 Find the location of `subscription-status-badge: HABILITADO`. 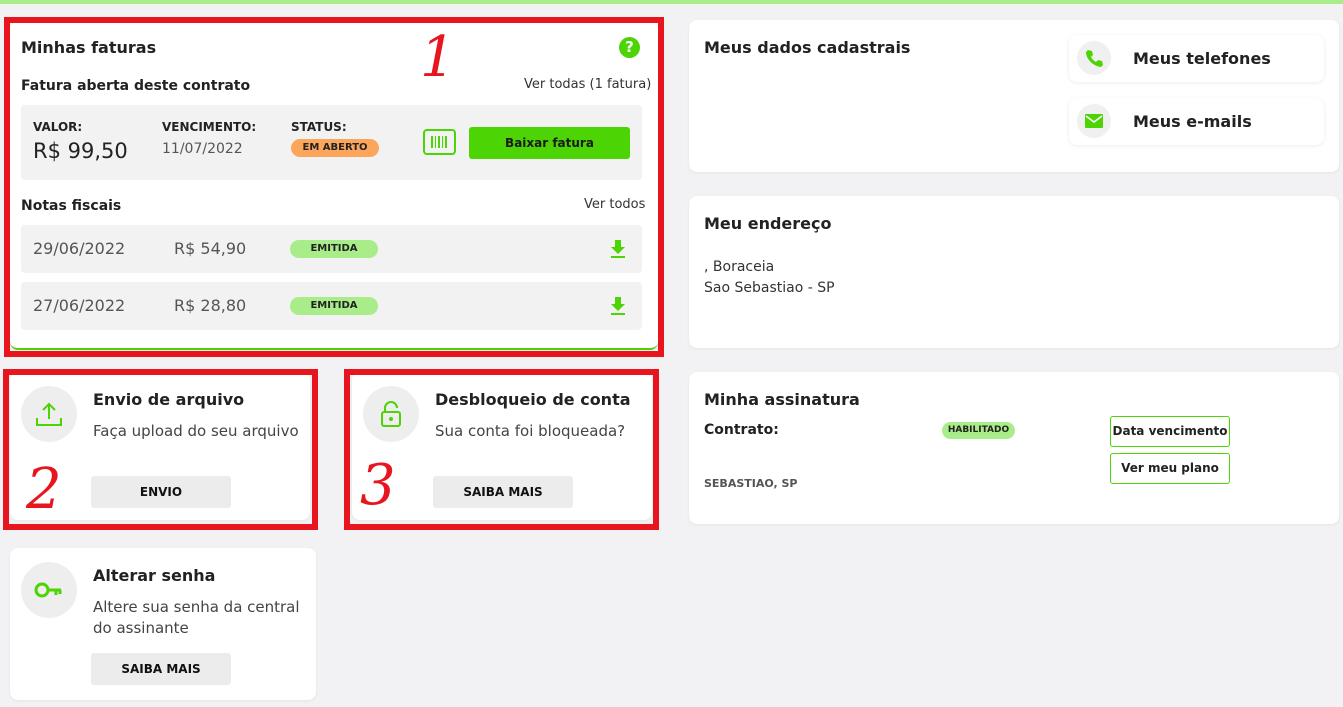

subscription-status-badge: HABILITADO is located at coordinates (978, 430).